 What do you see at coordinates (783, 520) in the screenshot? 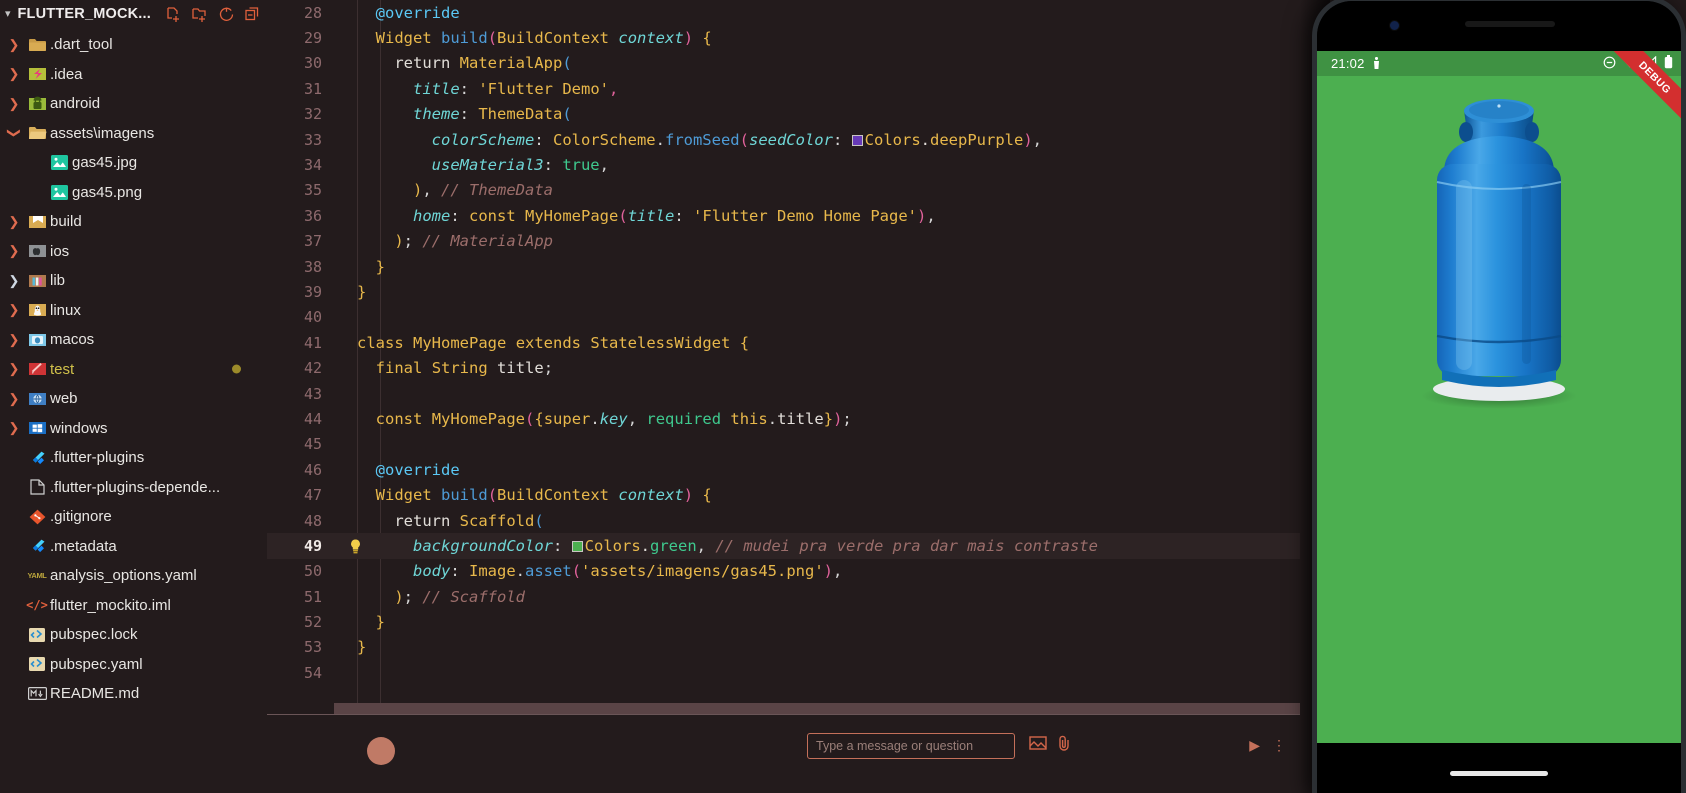
I see `code-line: 48 return Scaffold(` at bounding box center [783, 520].